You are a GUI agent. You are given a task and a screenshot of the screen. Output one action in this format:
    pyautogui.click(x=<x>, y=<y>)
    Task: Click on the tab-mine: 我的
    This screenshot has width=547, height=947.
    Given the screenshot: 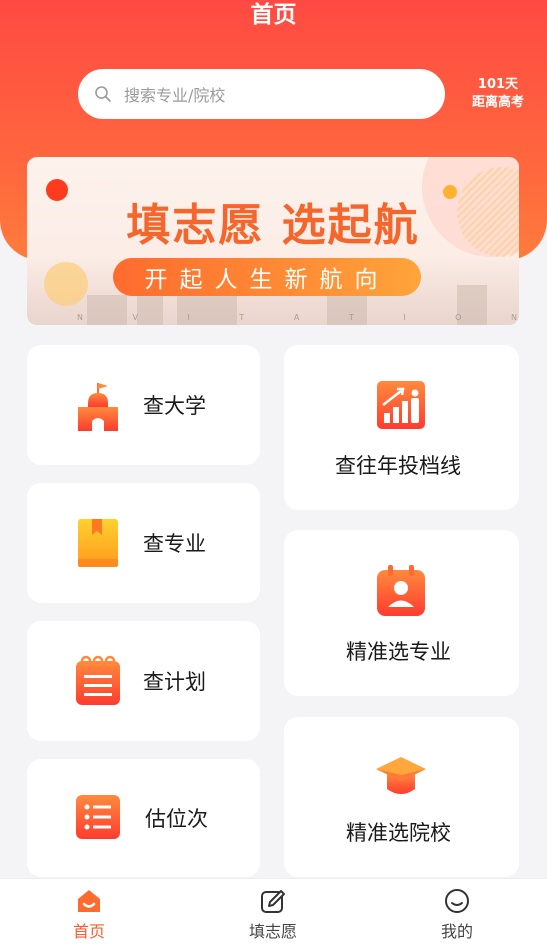 What is the action you would take?
    pyautogui.click(x=457, y=913)
    